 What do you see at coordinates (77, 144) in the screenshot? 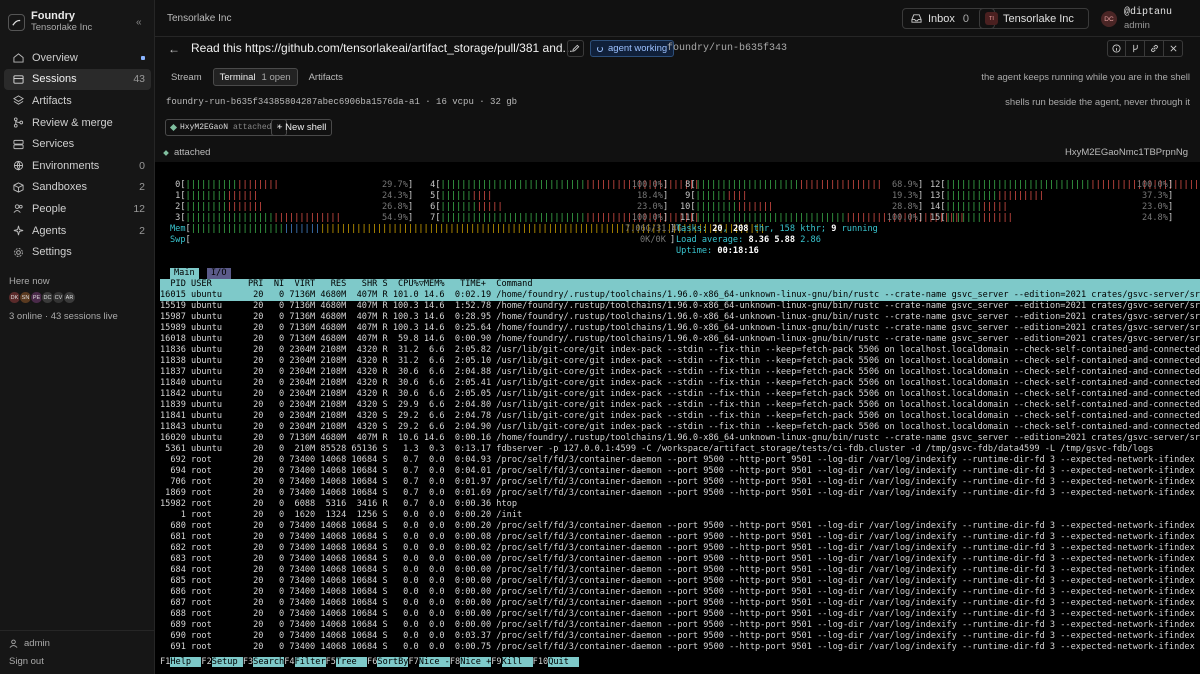
I see `sidebar-item-services: Services` at bounding box center [77, 144].